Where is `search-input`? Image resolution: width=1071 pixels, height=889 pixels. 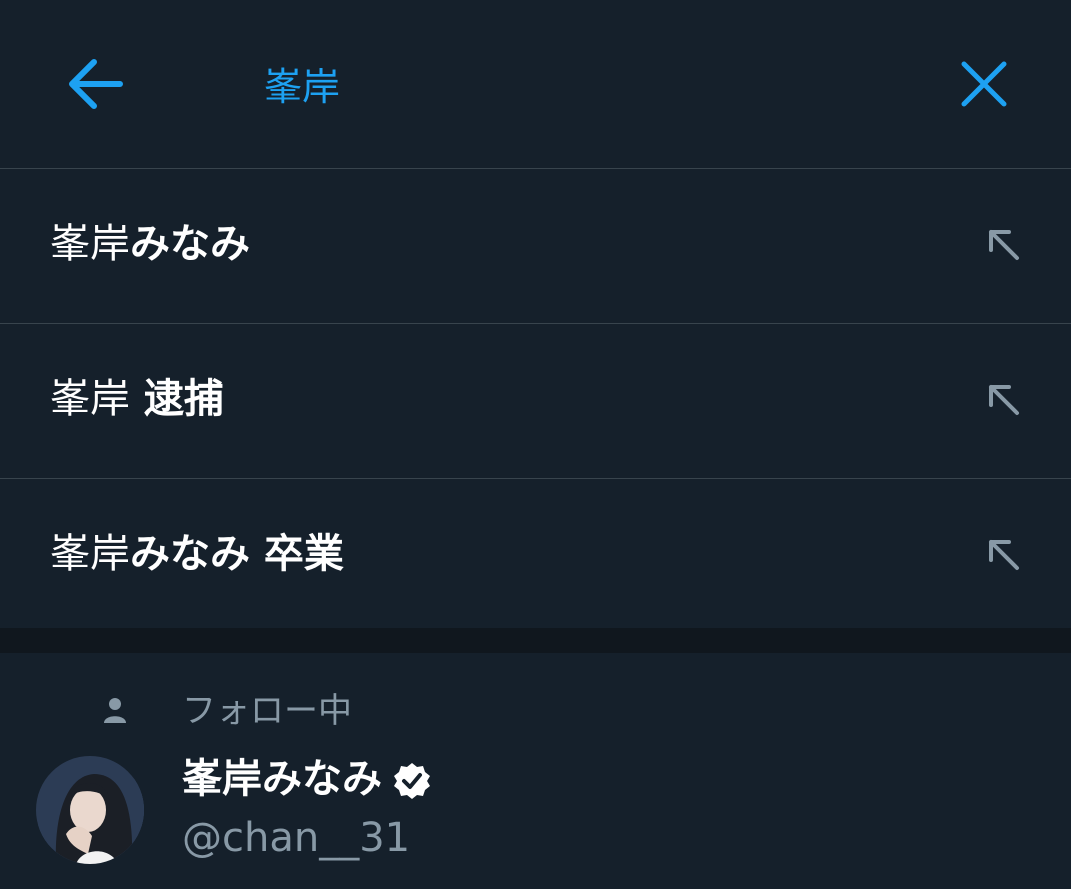 search-input is located at coordinates (584, 83).